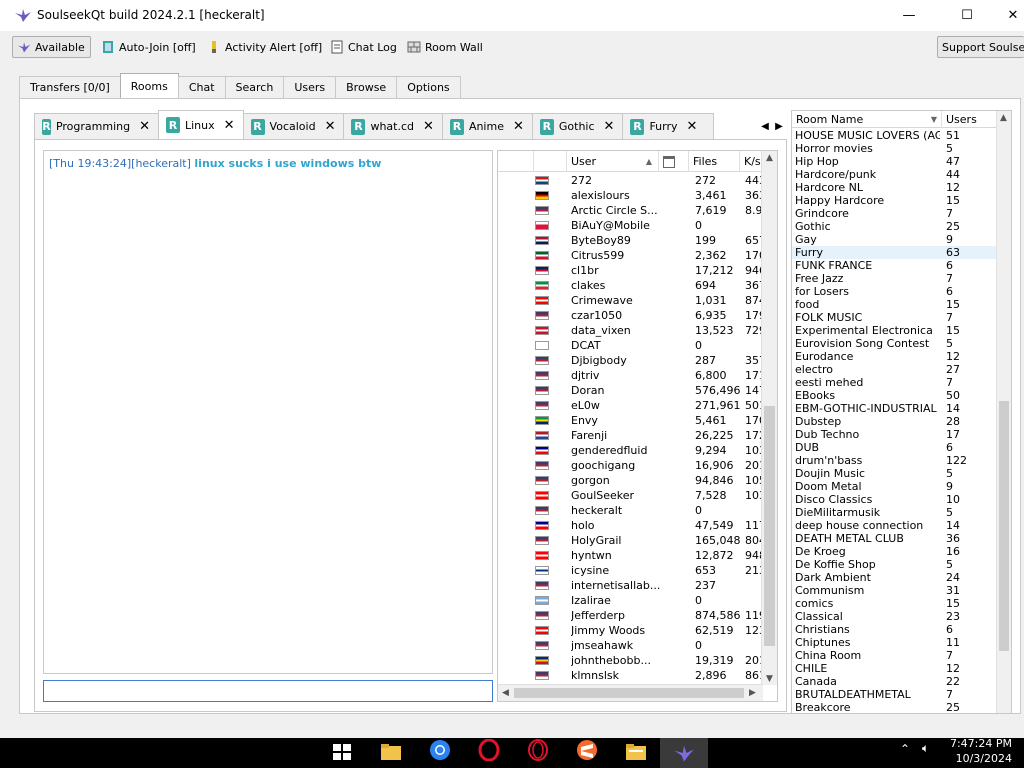 The height and width of the screenshot is (768, 1024). What do you see at coordinates (894, 694) in the screenshot?
I see `room-row: BRUTALDEATHMETAL 7` at bounding box center [894, 694].